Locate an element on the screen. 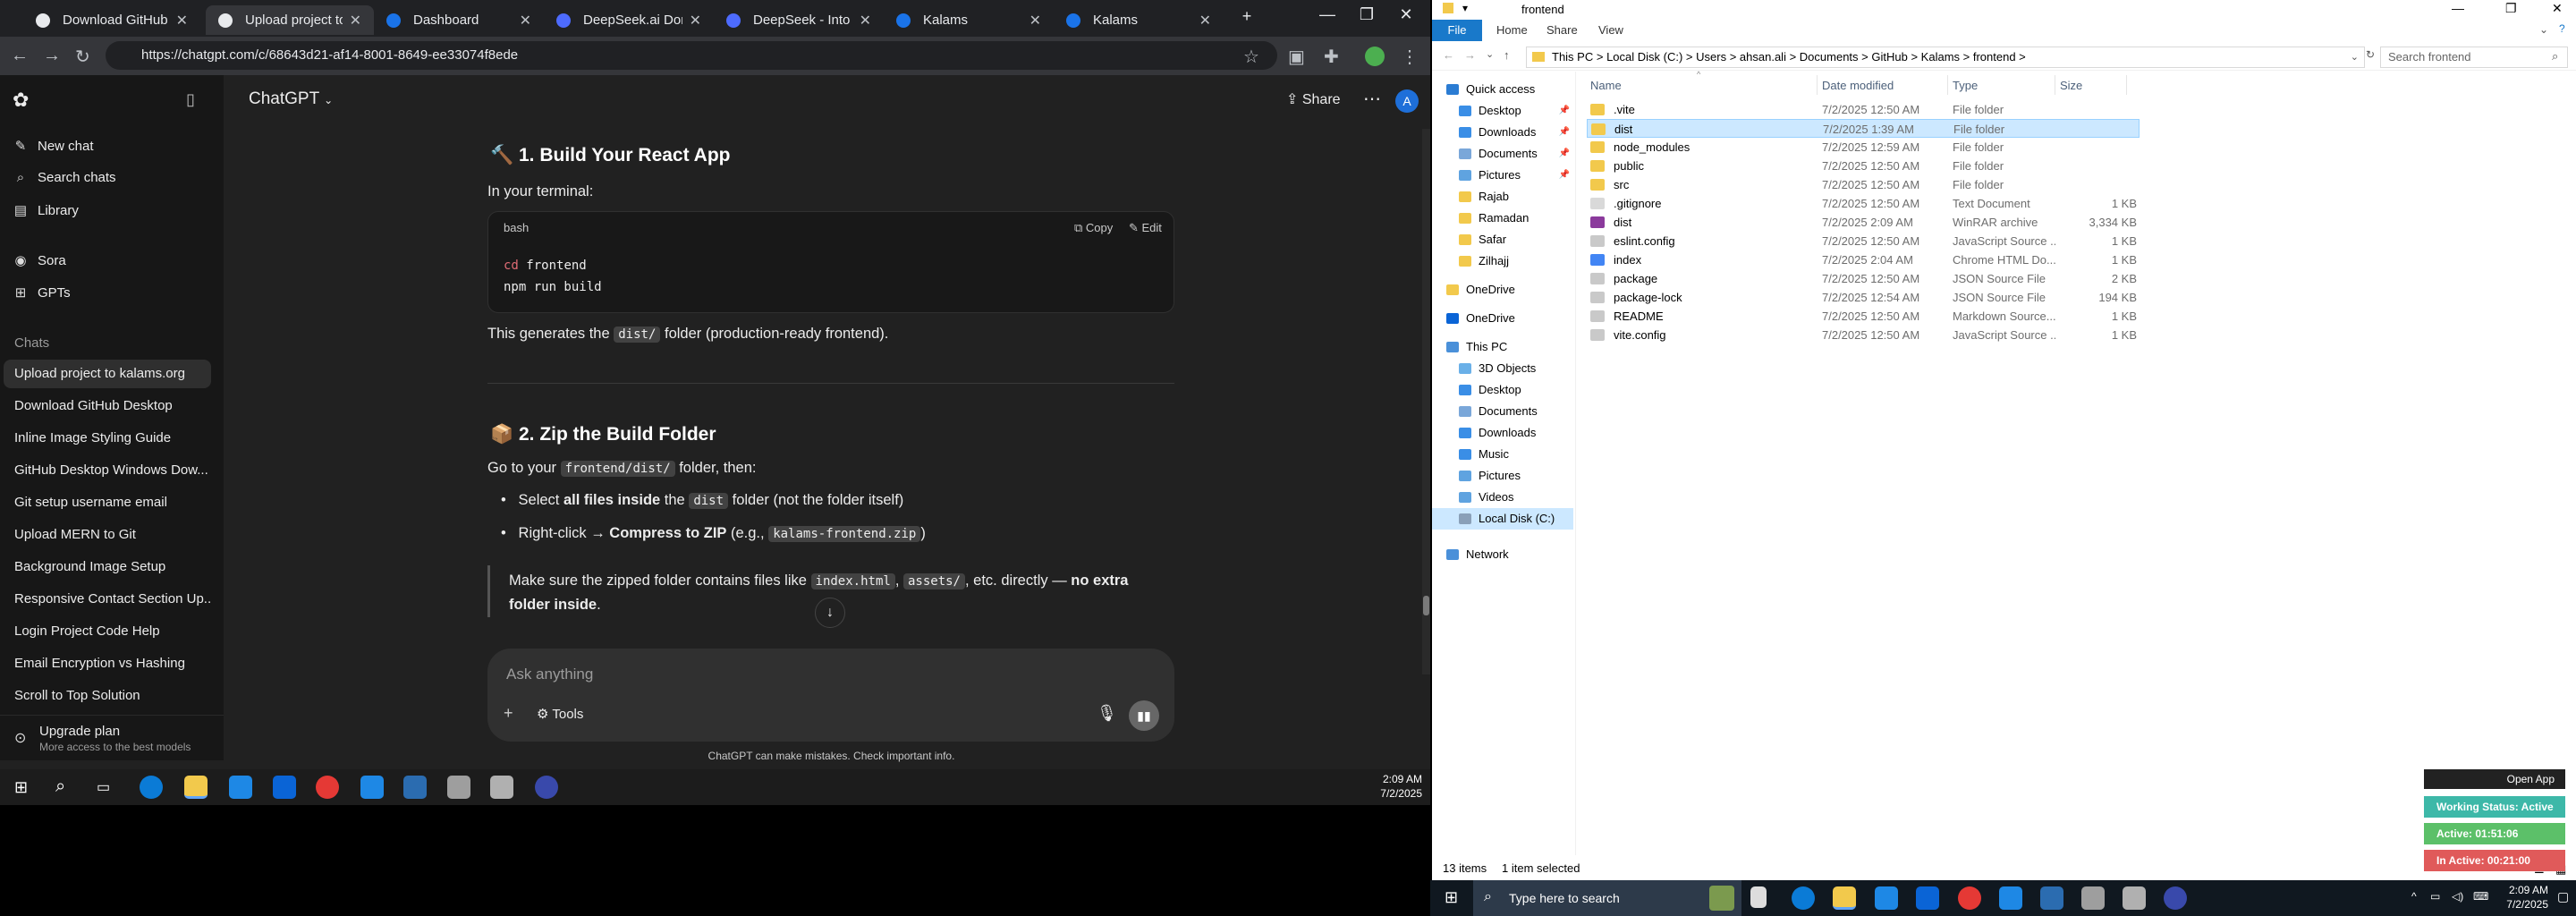 This screenshot has height=916, width=2576. up-icon: ↑ is located at coordinates (1507, 55).